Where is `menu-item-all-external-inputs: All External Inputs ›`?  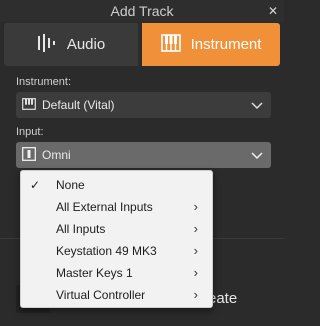
menu-item-all-external-inputs: All External Inputs › is located at coordinates (116, 207).